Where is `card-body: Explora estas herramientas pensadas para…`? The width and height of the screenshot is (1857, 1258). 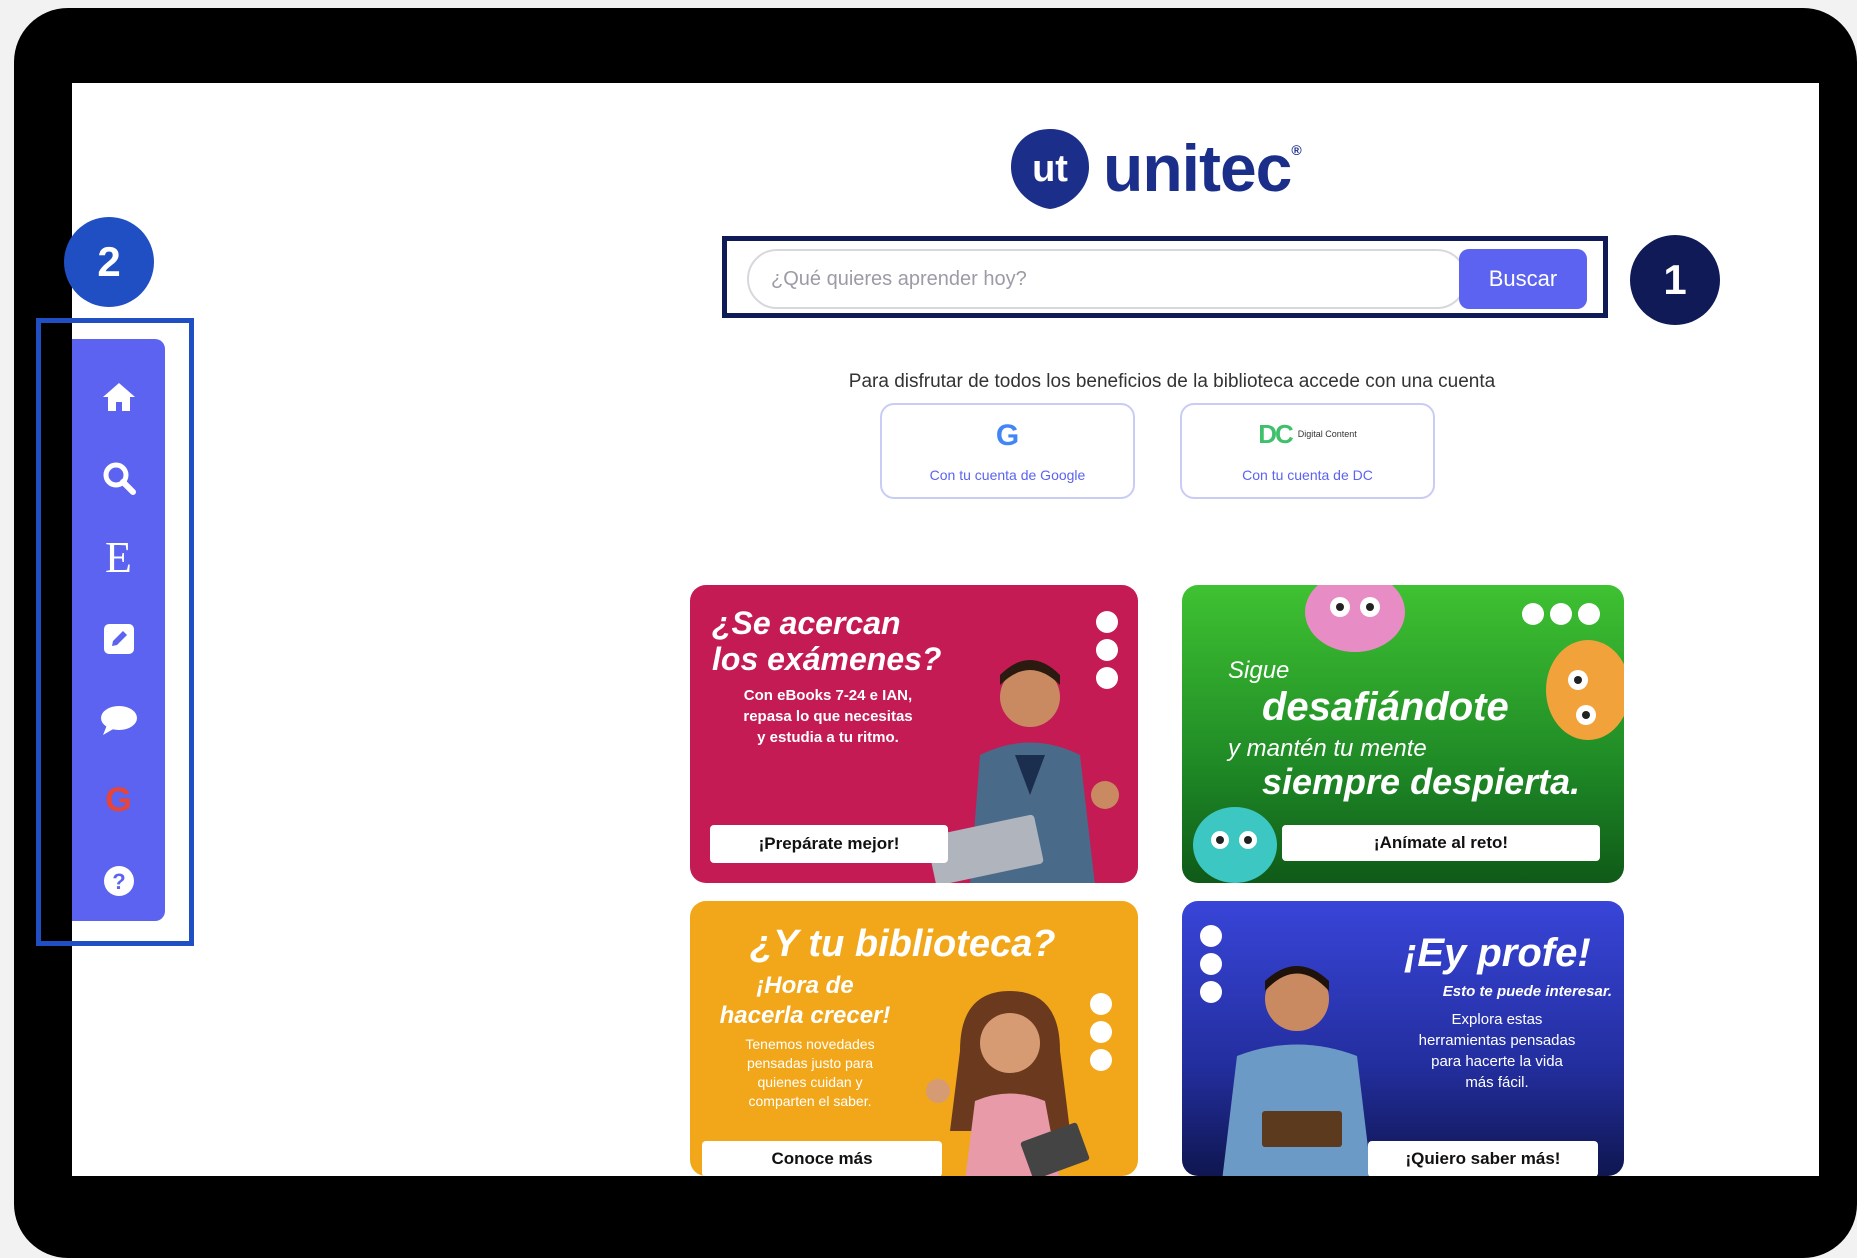
card-body: Explora estas herramientas pensadas para… is located at coordinates (1497, 1051).